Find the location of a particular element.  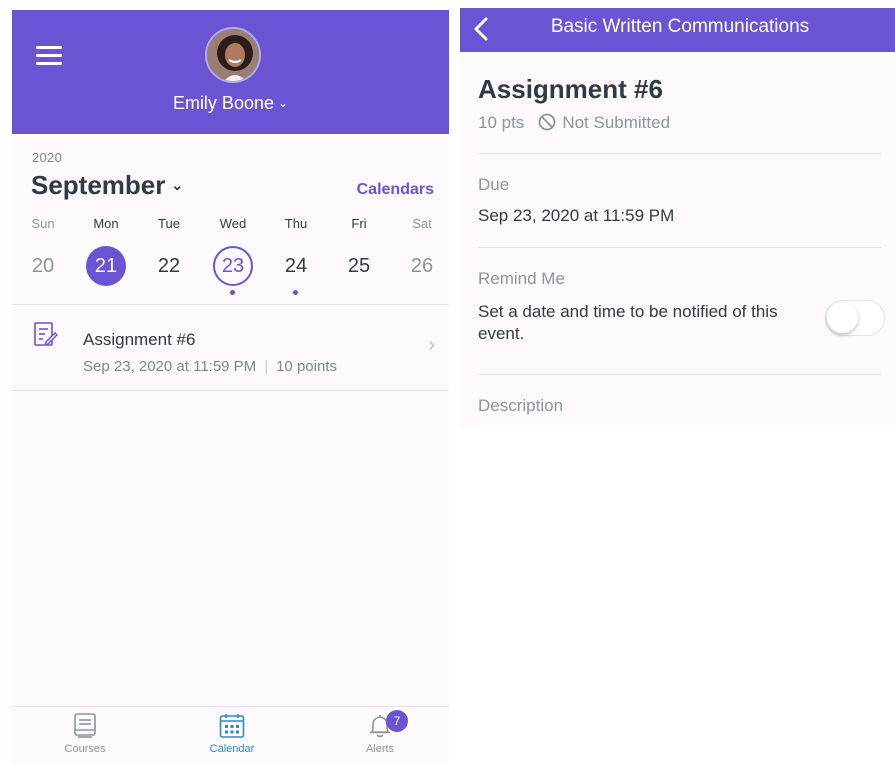

calendar-year: 2020 is located at coordinates (47, 157).